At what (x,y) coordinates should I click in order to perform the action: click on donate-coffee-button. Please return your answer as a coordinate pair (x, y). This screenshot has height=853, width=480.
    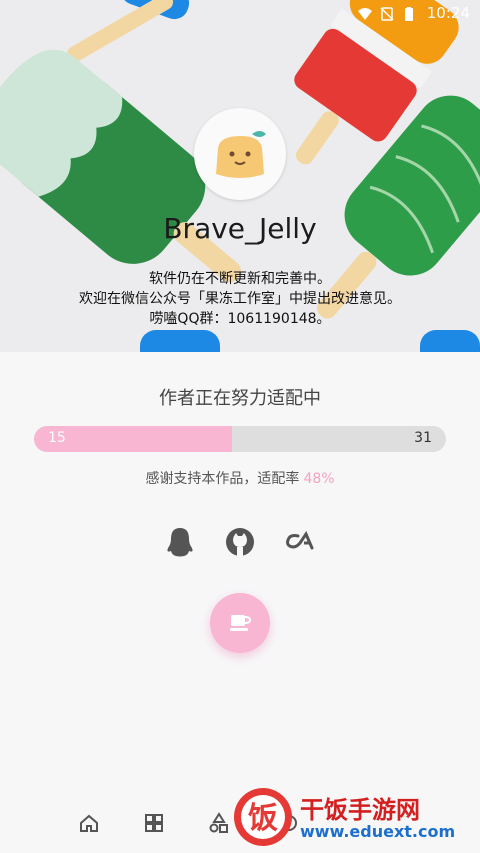
    Looking at the image, I should click on (240, 623).